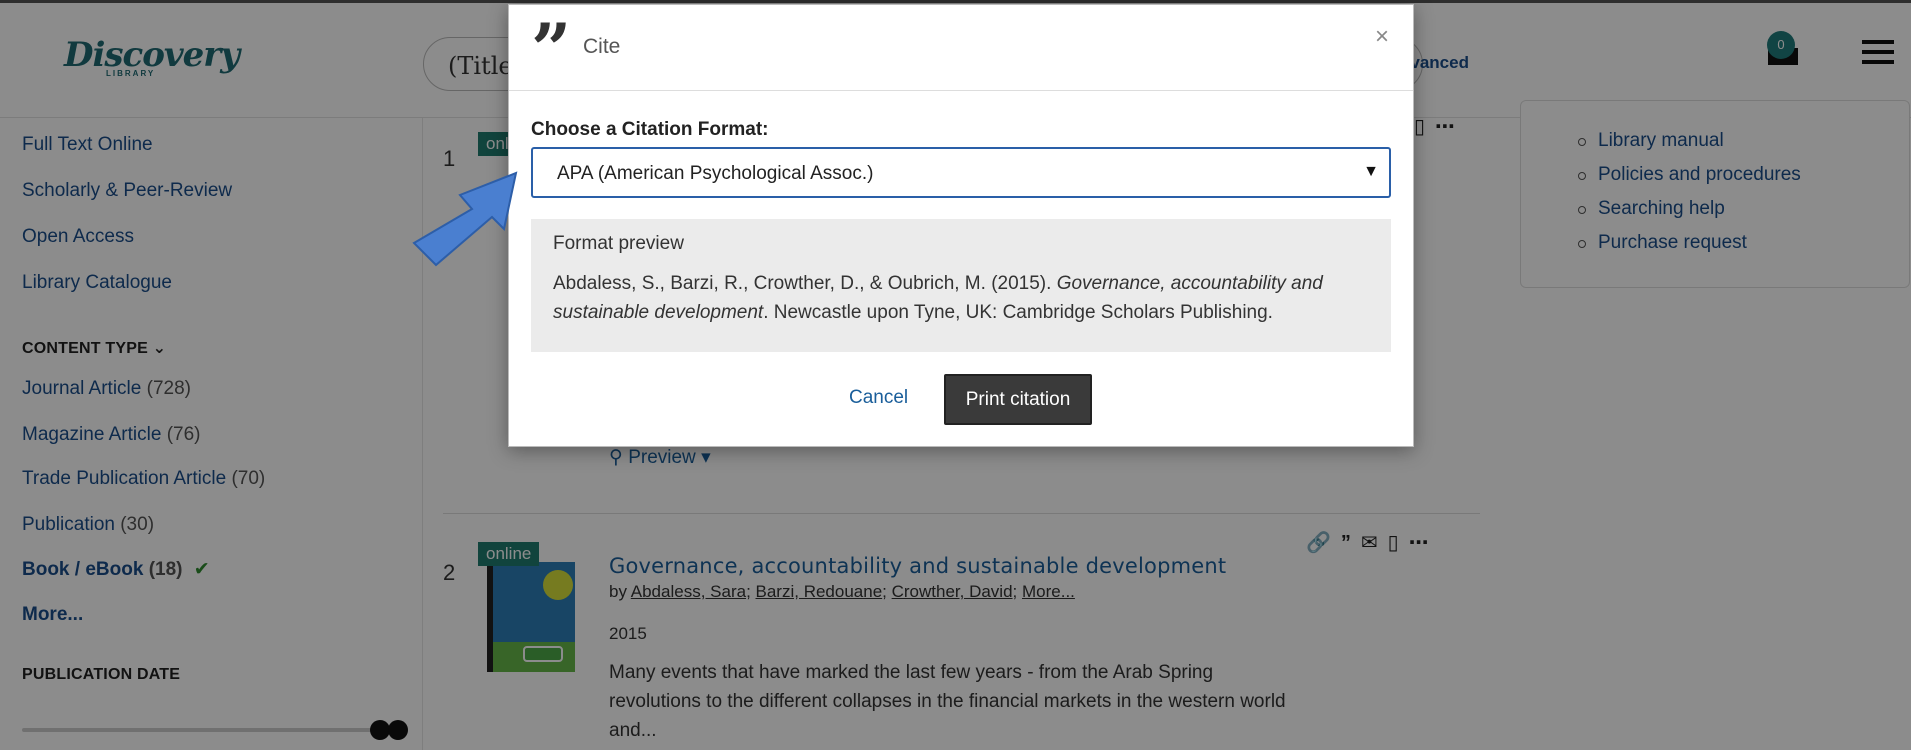 This screenshot has width=1911, height=750. What do you see at coordinates (878, 398) in the screenshot?
I see `cancel-button: Cancel` at bounding box center [878, 398].